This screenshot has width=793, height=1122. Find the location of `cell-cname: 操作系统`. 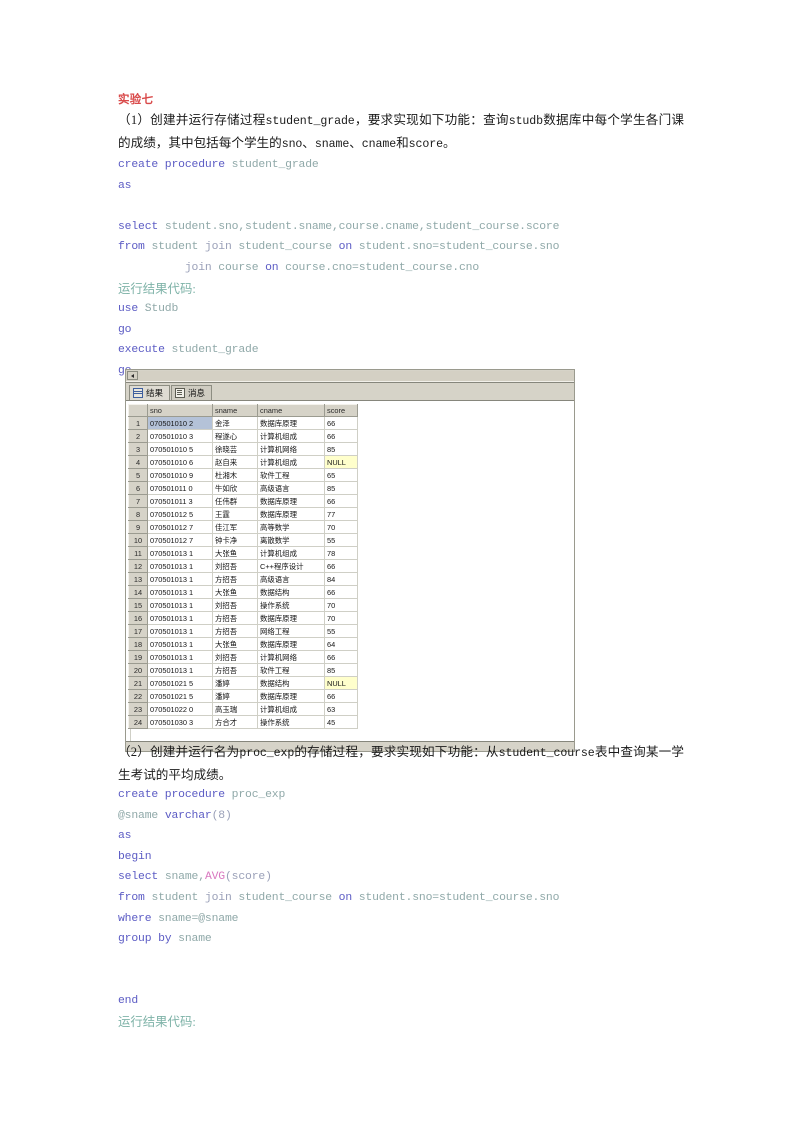

cell-cname: 操作系统 is located at coordinates (291, 605).